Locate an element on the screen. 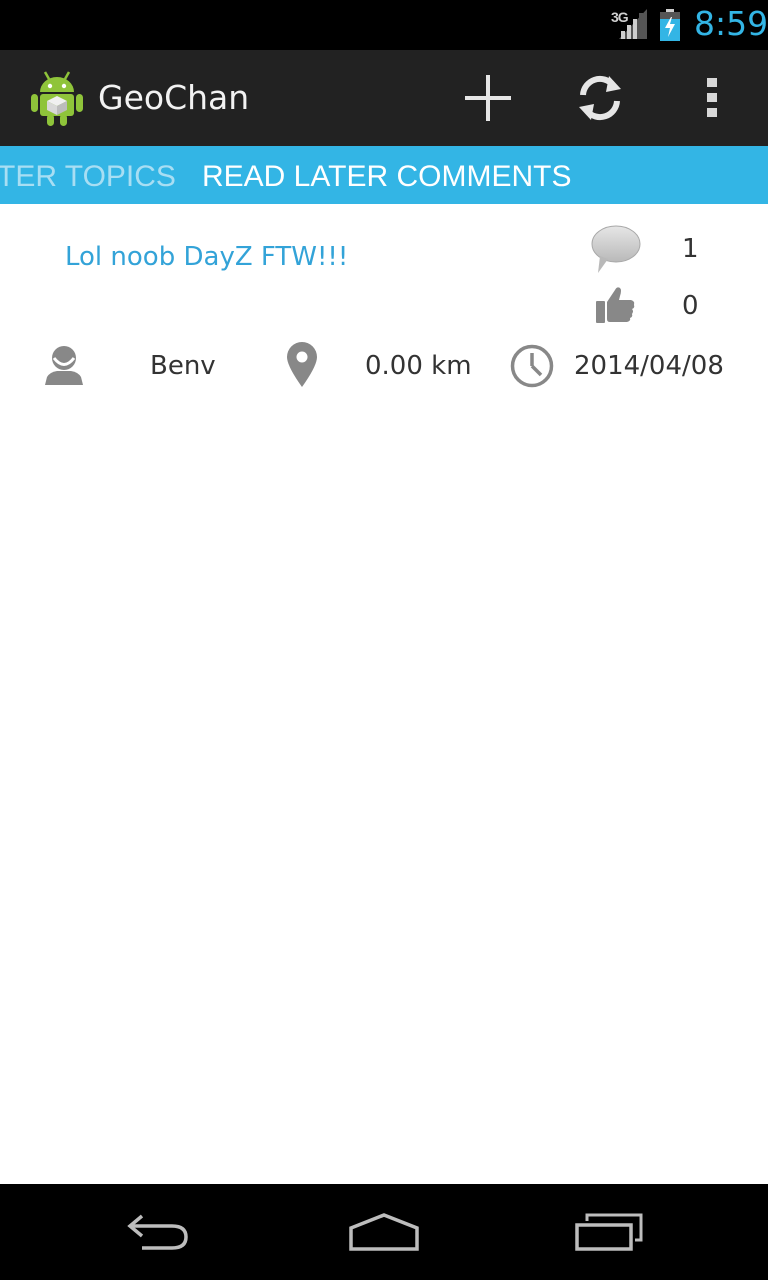 Image resolution: width=768 pixels, height=1280 pixels. reply-count: 1 is located at coordinates (690, 249).